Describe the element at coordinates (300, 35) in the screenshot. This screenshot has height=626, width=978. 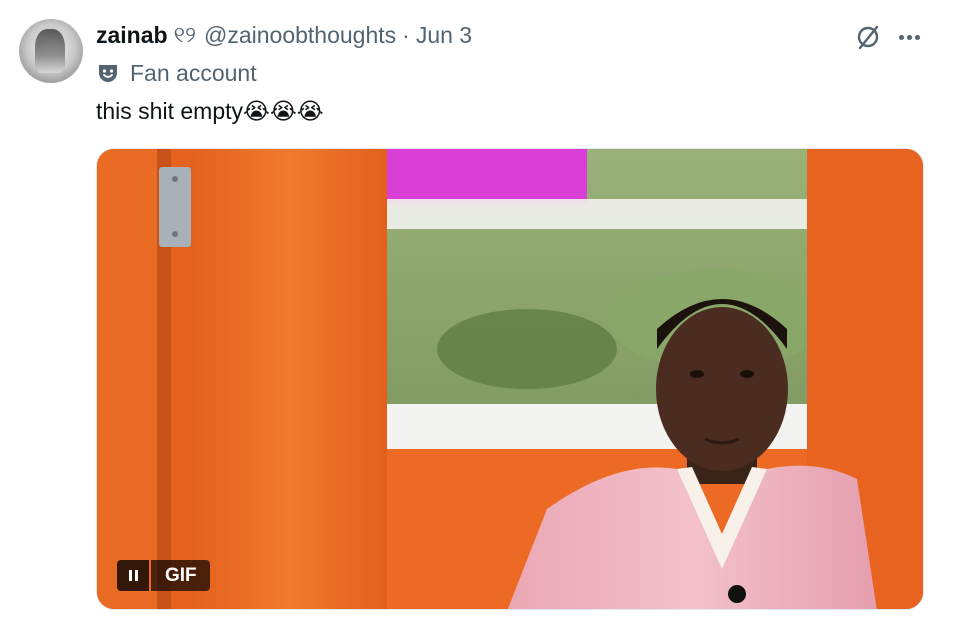
I see `handle: @zainoobthoughts` at that location.